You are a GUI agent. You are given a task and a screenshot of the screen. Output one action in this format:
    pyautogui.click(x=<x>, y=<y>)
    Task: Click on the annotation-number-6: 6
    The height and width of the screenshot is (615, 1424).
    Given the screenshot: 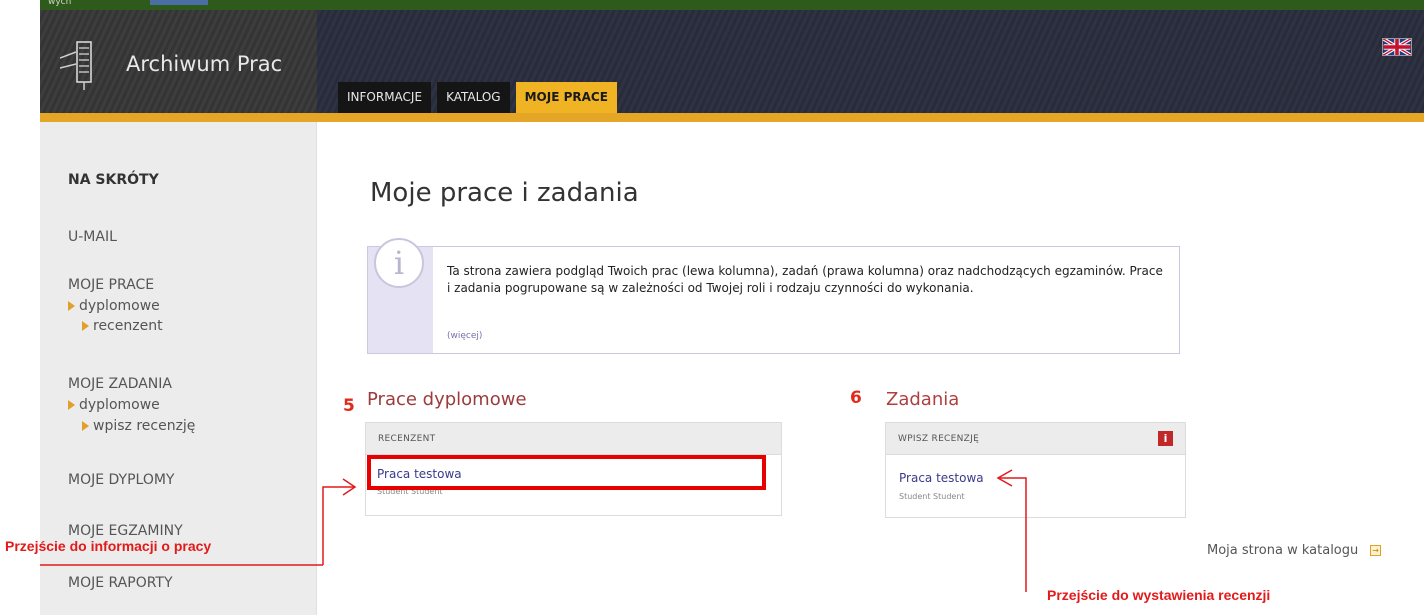 What is the action you would take?
    pyautogui.click(x=856, y=398)
    